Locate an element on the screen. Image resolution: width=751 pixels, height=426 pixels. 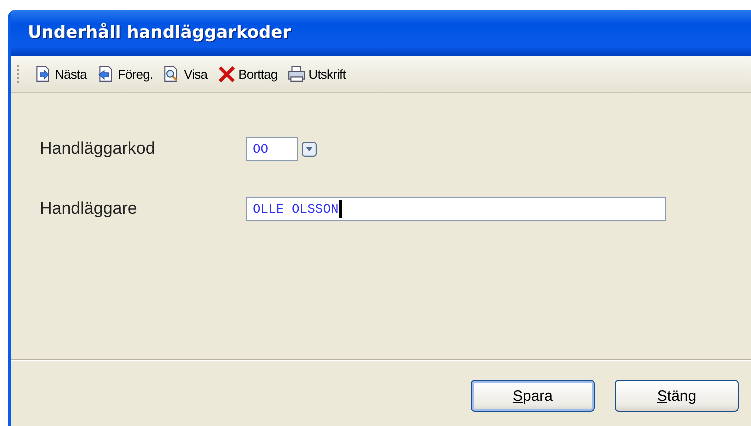
name-field: OLLE OLSSON is located at coordinates (456, 209).